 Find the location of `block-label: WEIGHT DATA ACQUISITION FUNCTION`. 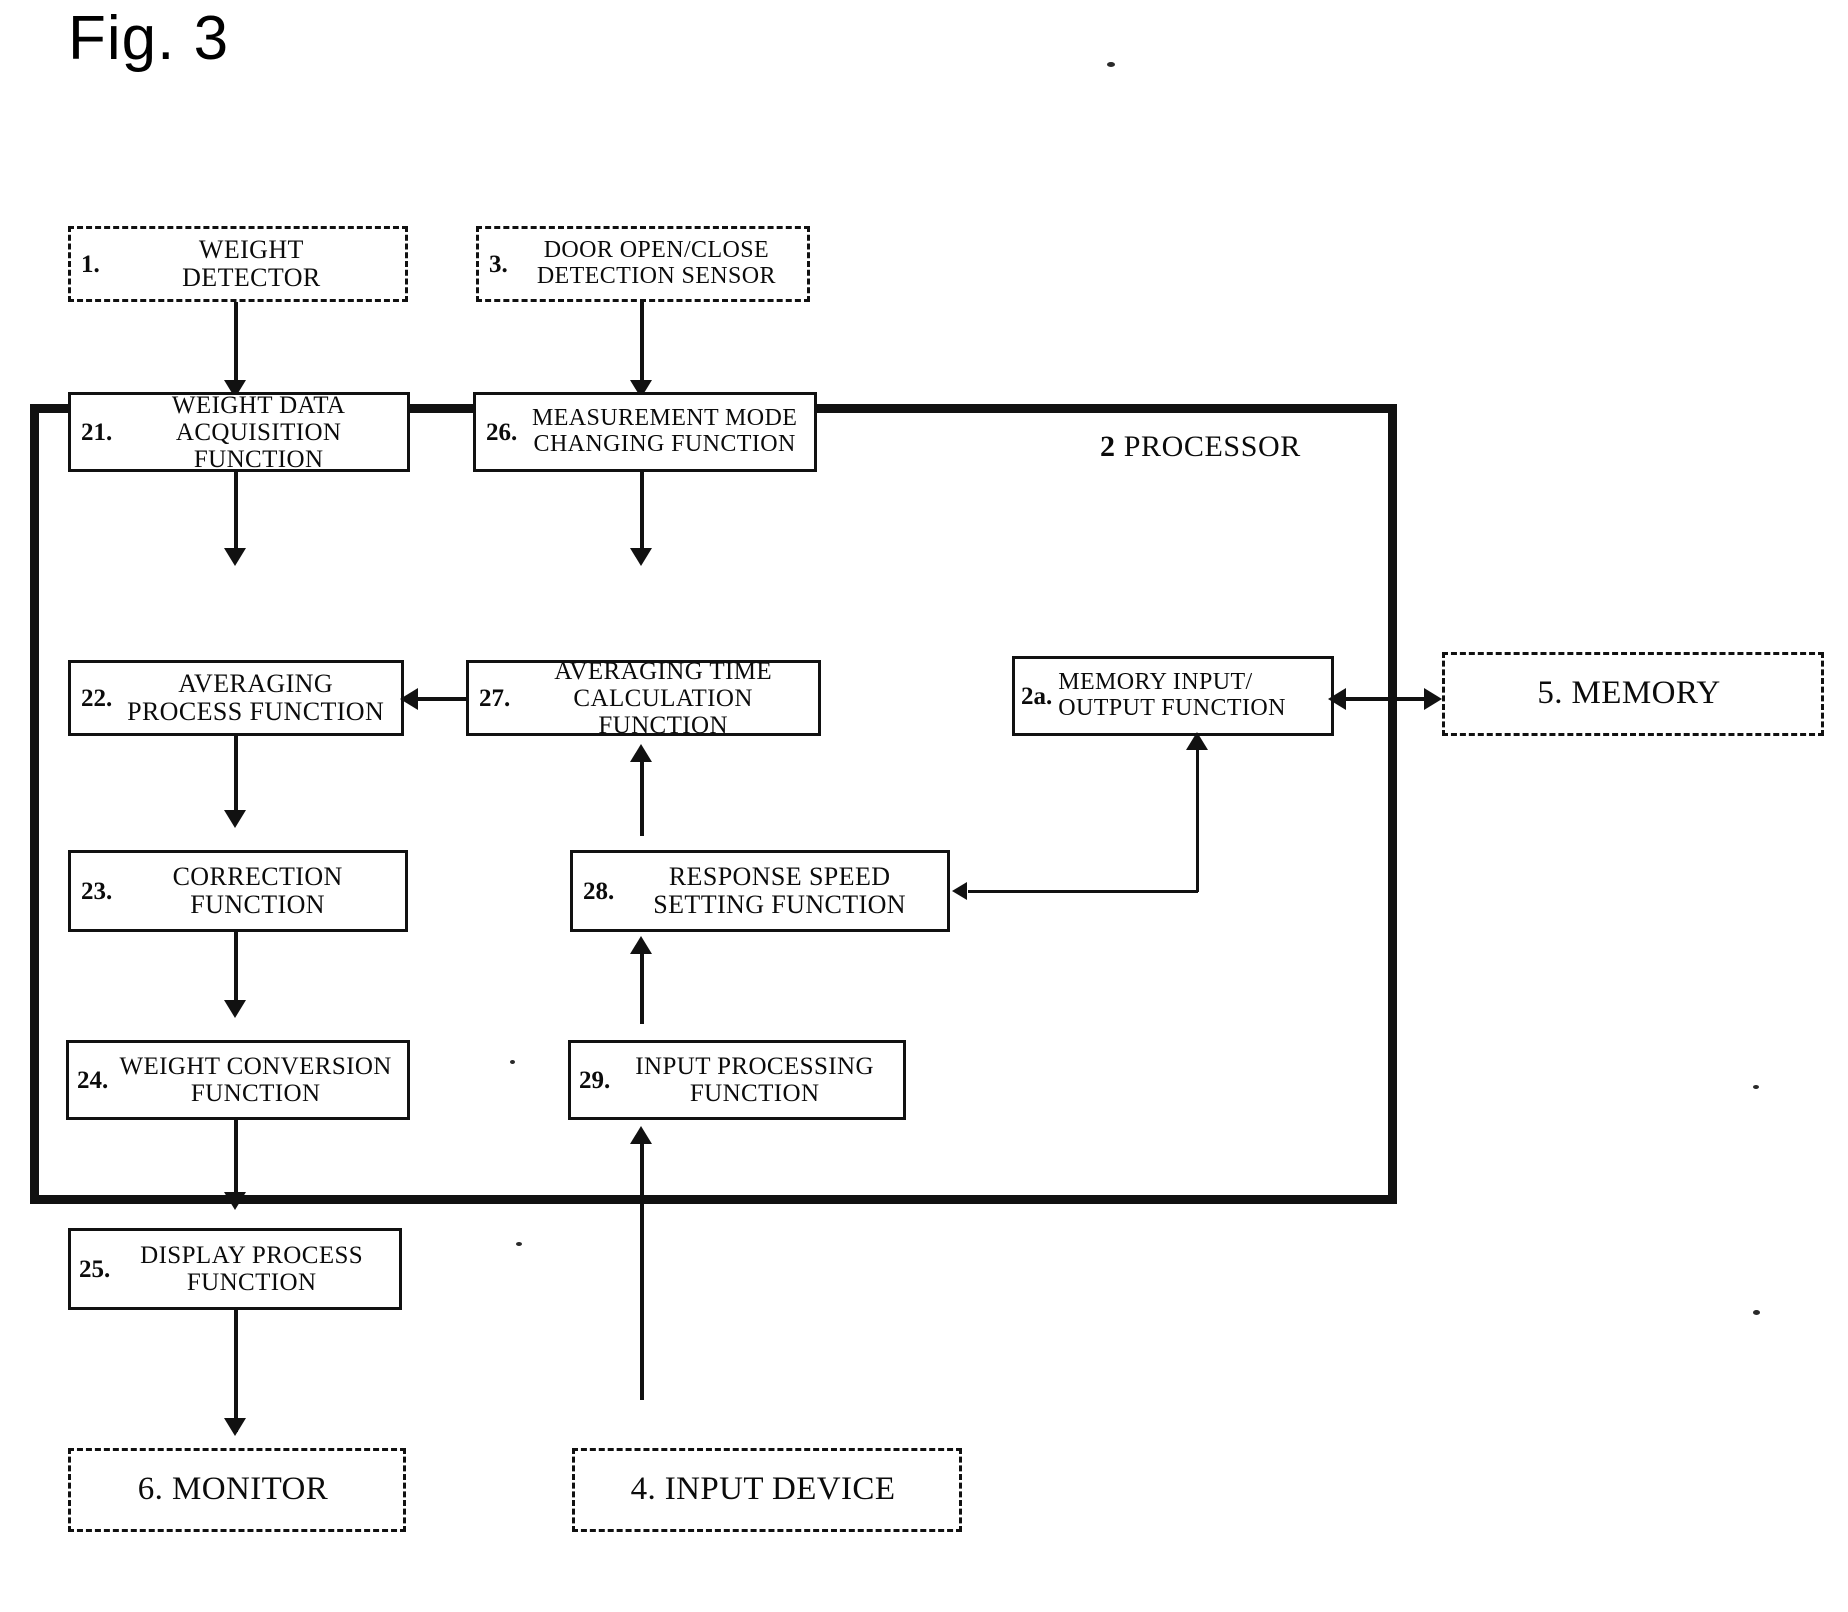

block-label: WEIGHT DATA ACQUISITION FUNCTION is located at coordinates (262, 432).